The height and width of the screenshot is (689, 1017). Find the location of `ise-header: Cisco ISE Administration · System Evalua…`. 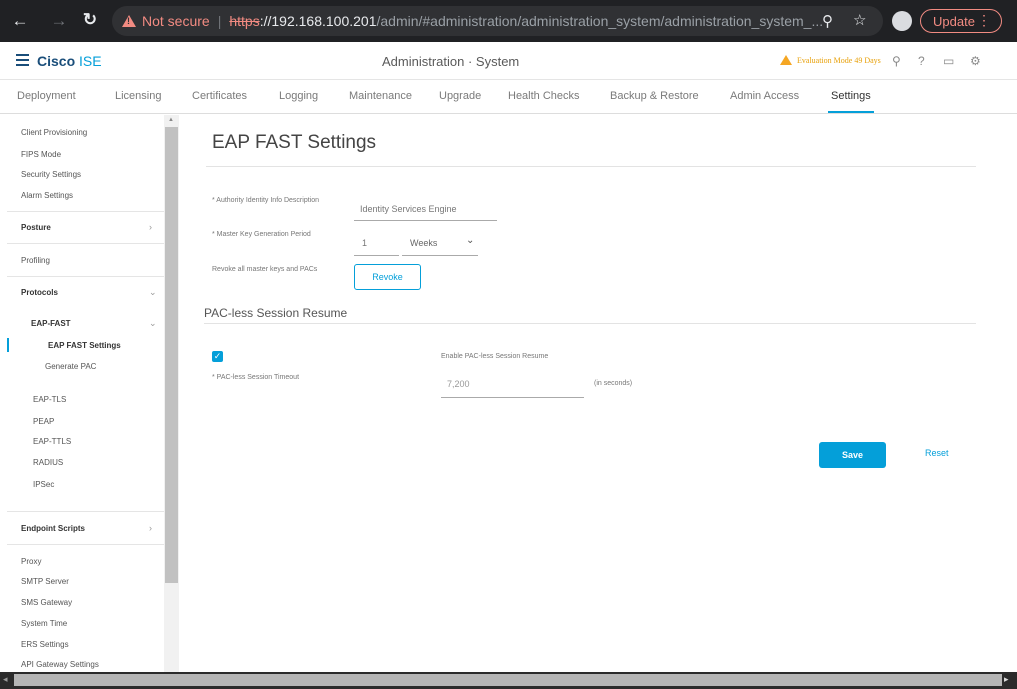

ise-header: Cisco ISE Administration · System Evalua… is located at coordinates (508, 61).